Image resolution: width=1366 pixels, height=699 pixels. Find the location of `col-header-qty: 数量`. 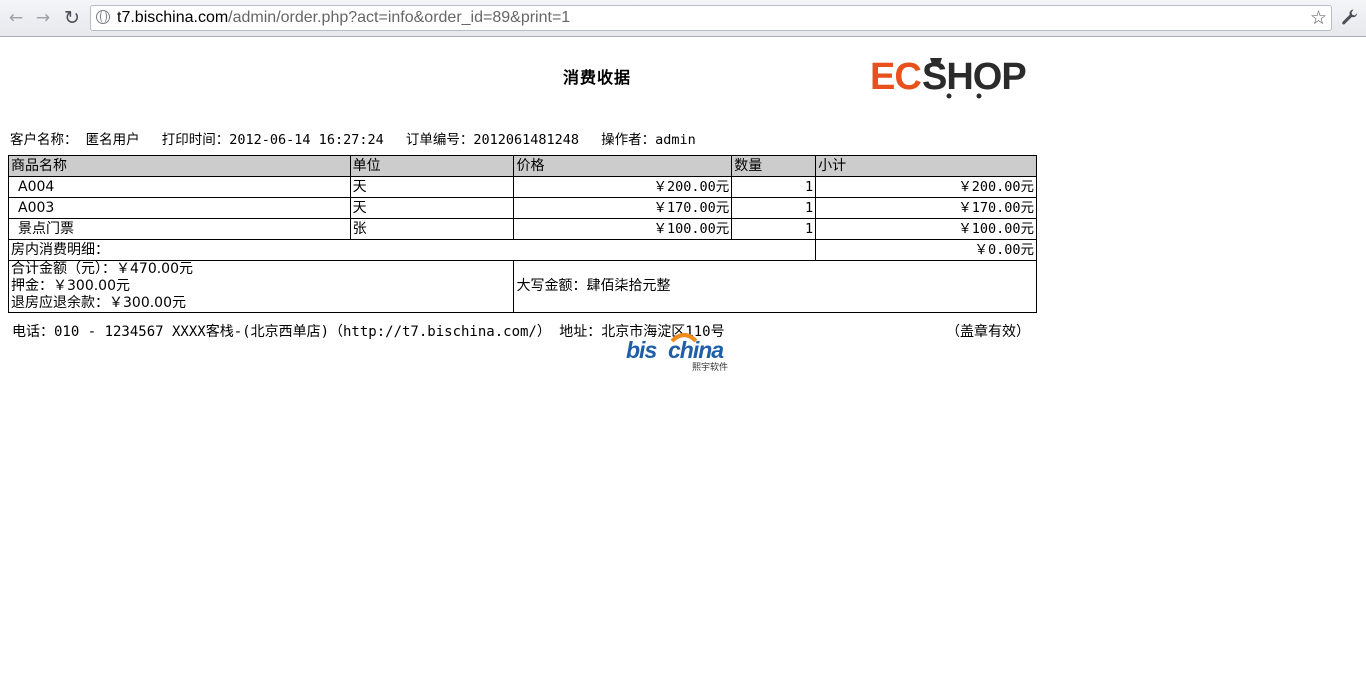

col-header-qty: 数量 is located at coordinates (774, 166).